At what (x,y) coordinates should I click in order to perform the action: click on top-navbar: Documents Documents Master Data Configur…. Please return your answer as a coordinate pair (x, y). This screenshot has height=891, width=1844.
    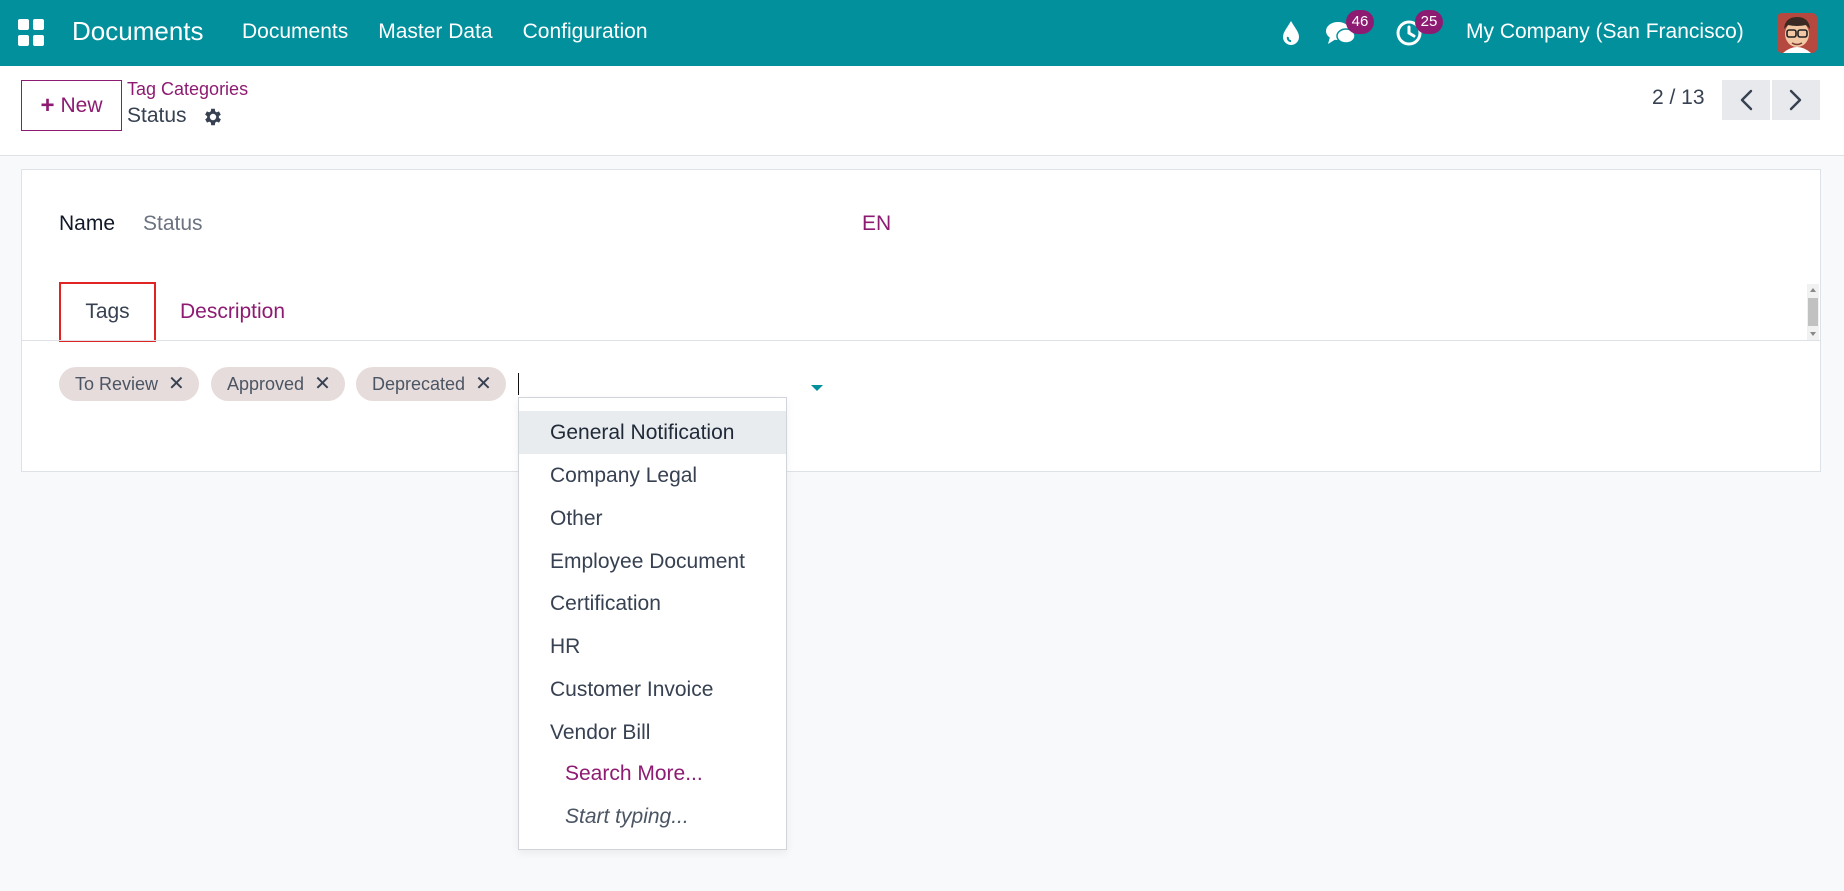
    Looking at the image, I should click on (922, 33).